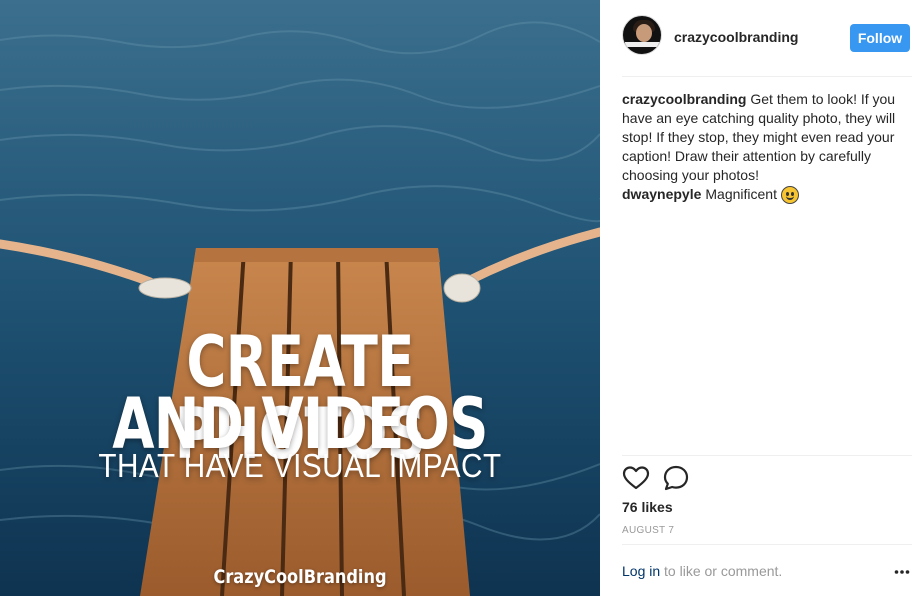  I want to click on speech-bubble-icon, so click(676, 478).